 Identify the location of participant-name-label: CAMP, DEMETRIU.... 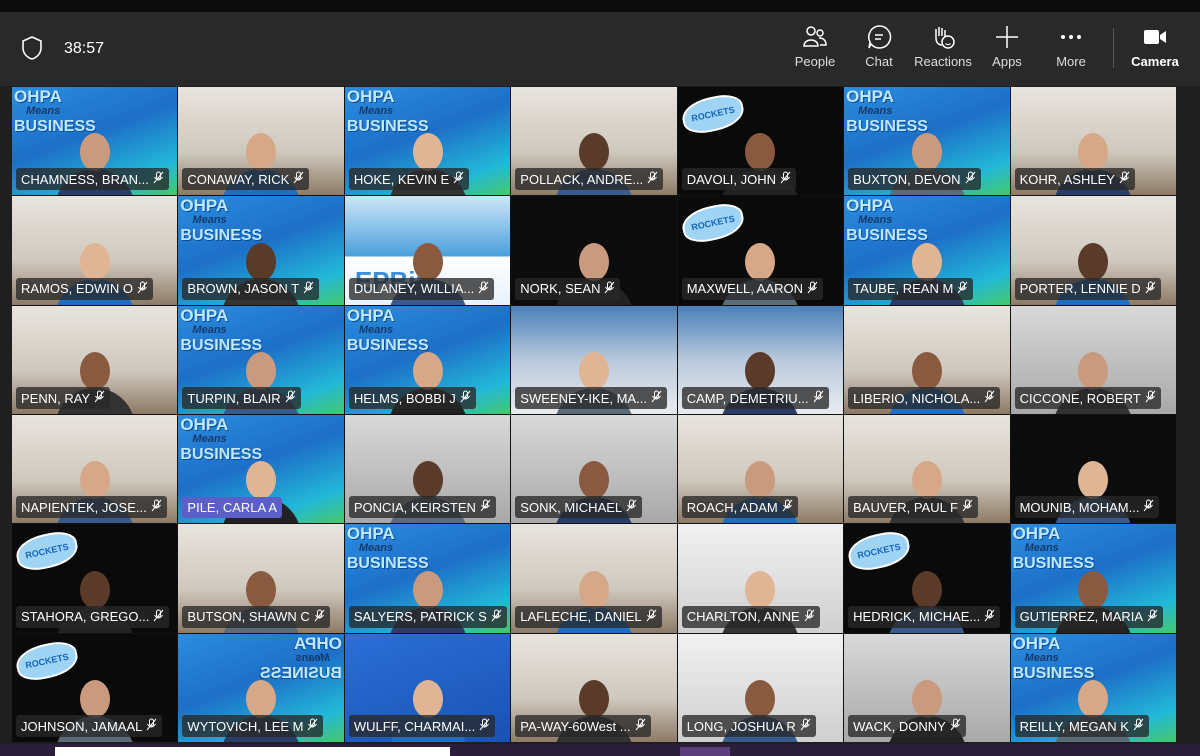
(755, 398).